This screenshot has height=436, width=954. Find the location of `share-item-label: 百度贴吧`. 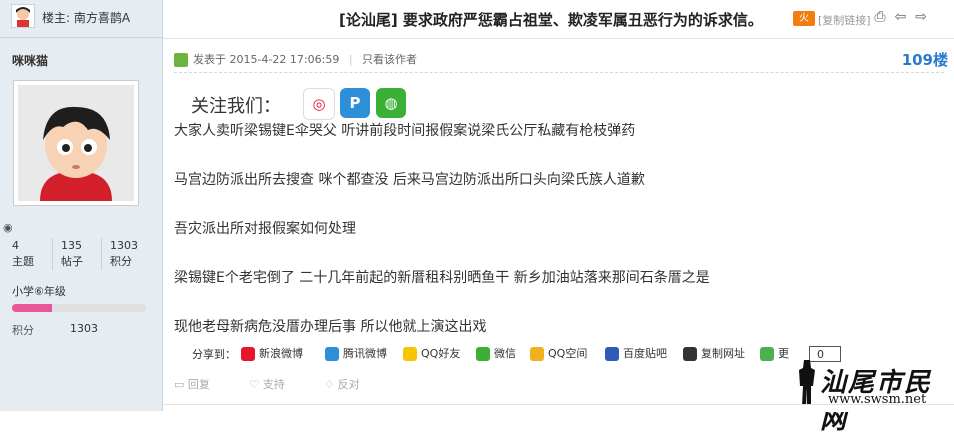

share-item-label: 百度贴吧 is located at coordinates (645, 353).